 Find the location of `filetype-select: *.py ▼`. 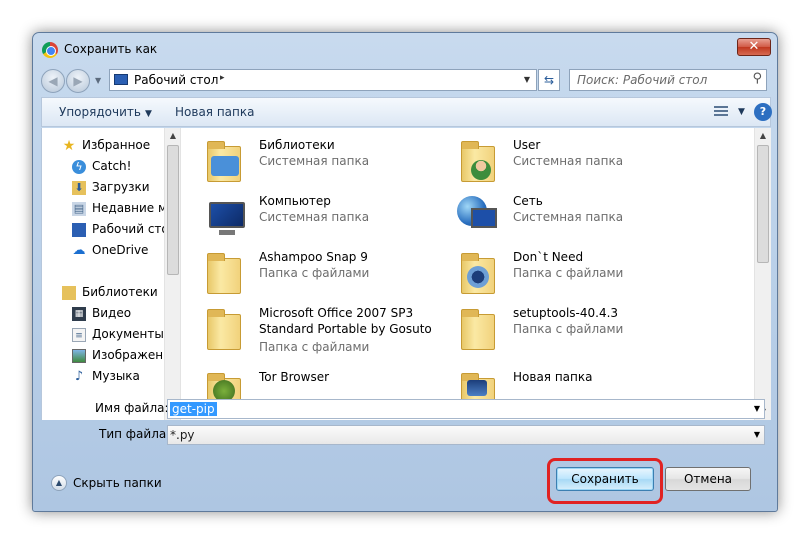

filetype-select: *.py ▼ is located at coordinates (466, 435).